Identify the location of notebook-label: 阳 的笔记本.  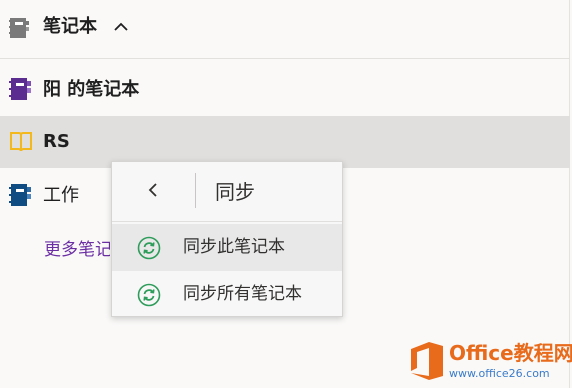
(91, 89).